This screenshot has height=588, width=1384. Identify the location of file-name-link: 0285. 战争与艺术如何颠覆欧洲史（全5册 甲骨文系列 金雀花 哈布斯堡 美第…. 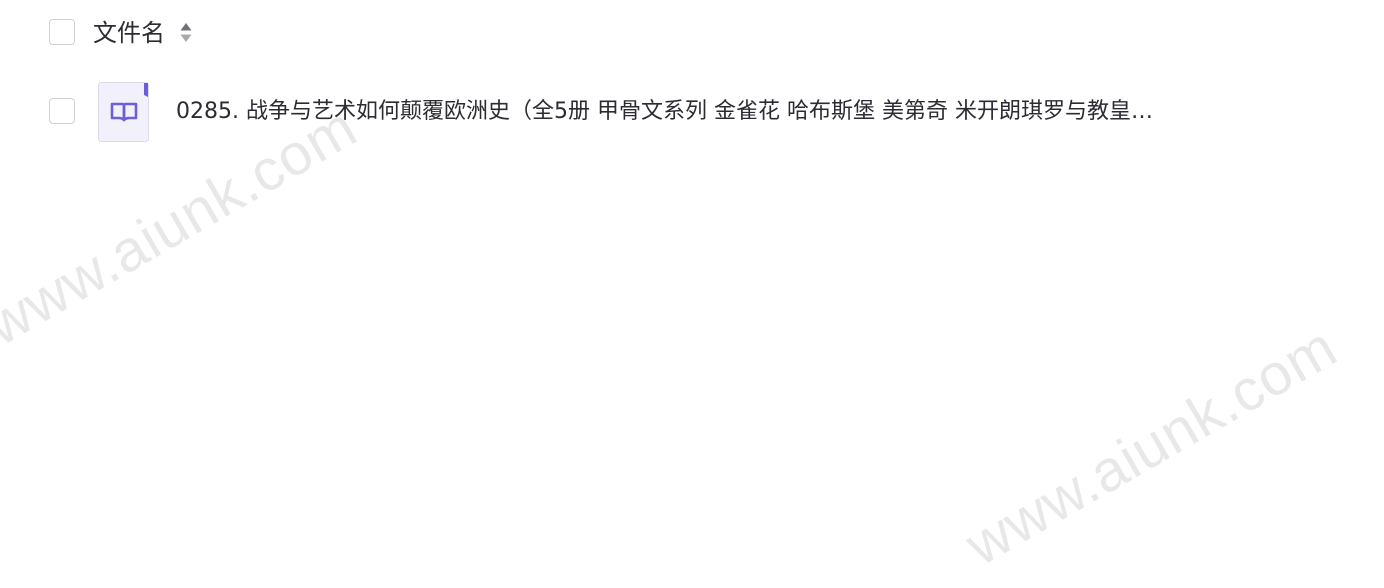
(708, 112).